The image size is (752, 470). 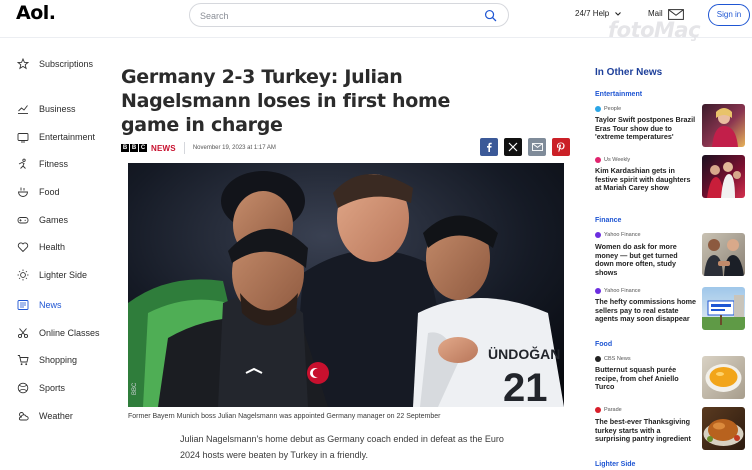 I want to click on rail-title: In Other News, so click(x=629, y=72).